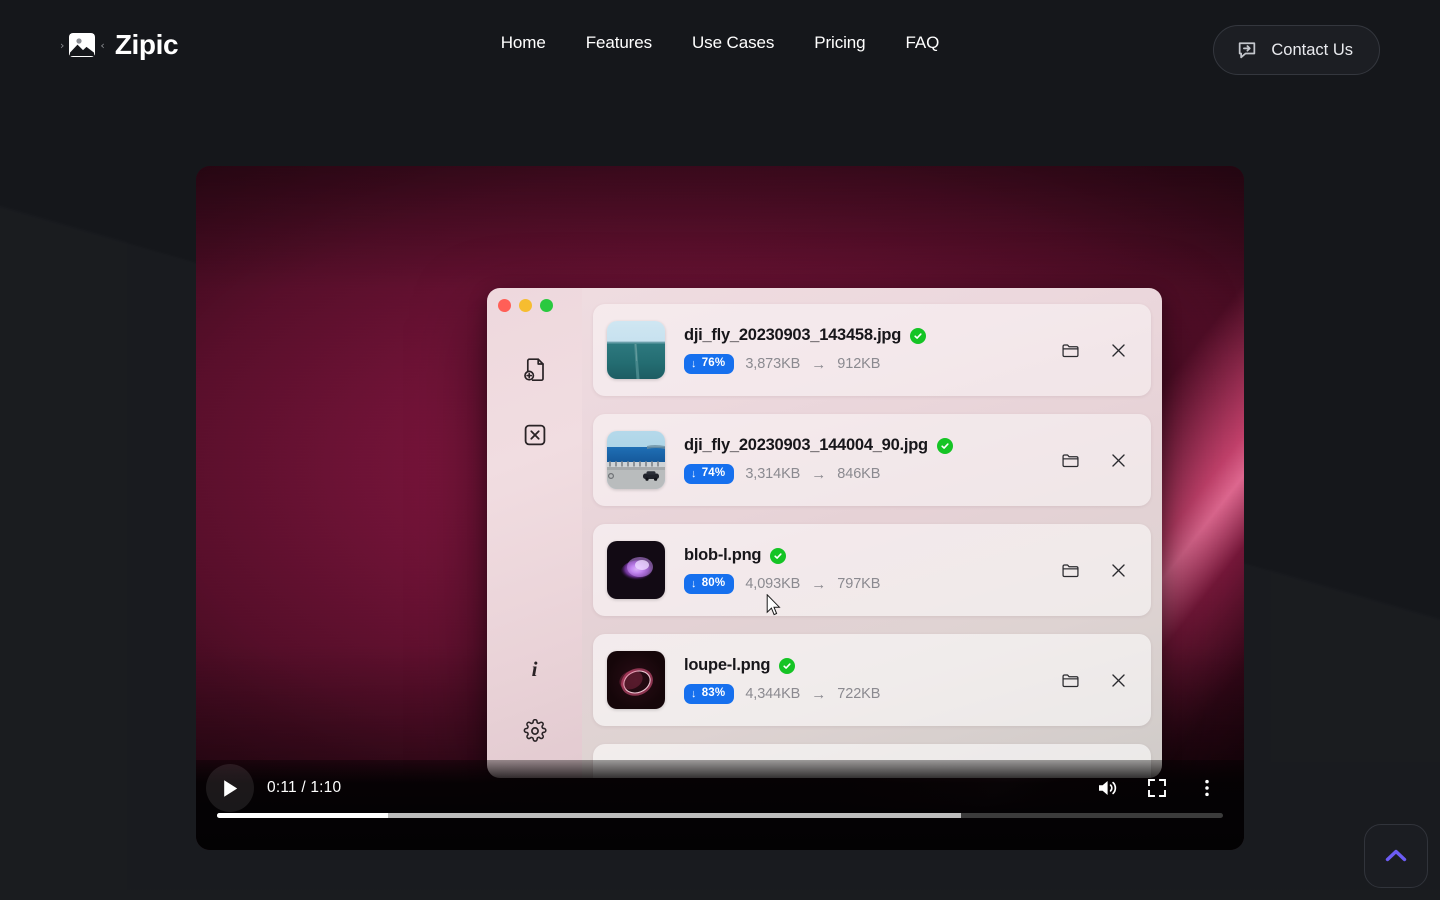 The height and width of the screenshot is (900, 1440). Describe the element at coordinates (727, 665) in the screenshot. I see `file-name: loupe-l.png` at that location.